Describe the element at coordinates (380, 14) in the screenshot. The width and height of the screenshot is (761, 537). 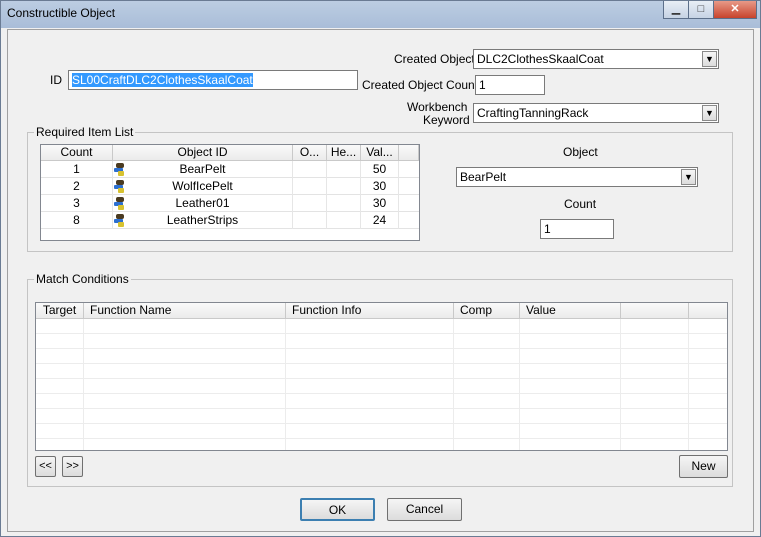
I see `title-bar: Constructible Object ▁ □ ✕` at that location.